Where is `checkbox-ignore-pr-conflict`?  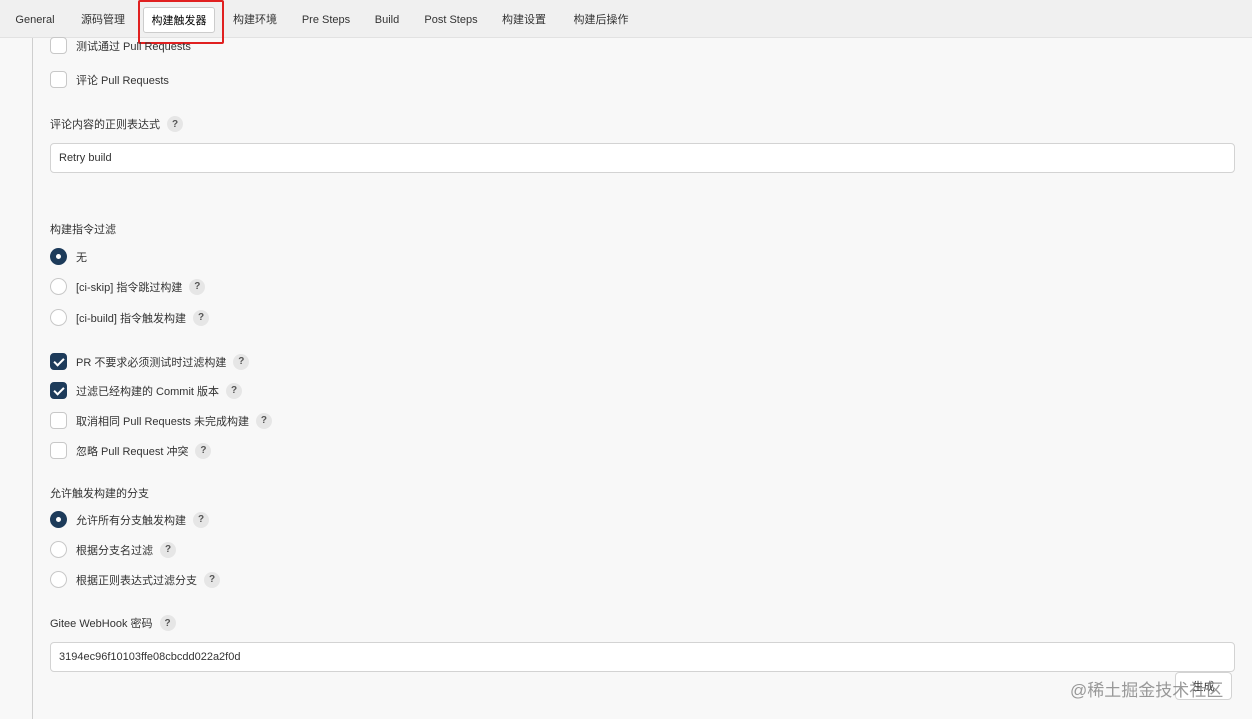 checkbox-ignore-pr-conflict is located at coordinates (58, 450).